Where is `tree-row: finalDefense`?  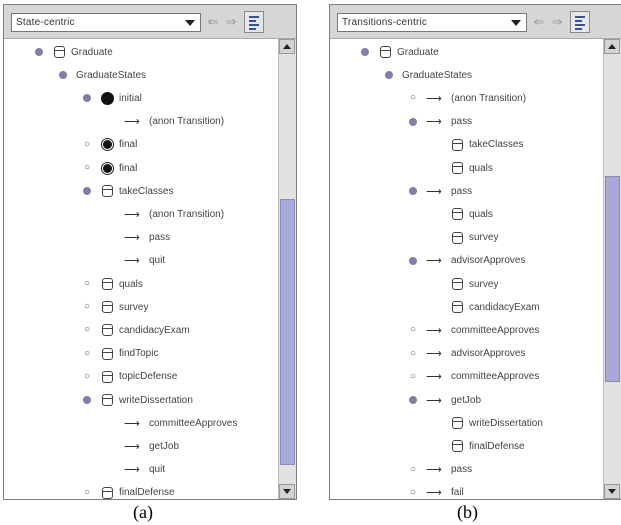 tree-row: finalDefense is located at coordinates (487, 446).